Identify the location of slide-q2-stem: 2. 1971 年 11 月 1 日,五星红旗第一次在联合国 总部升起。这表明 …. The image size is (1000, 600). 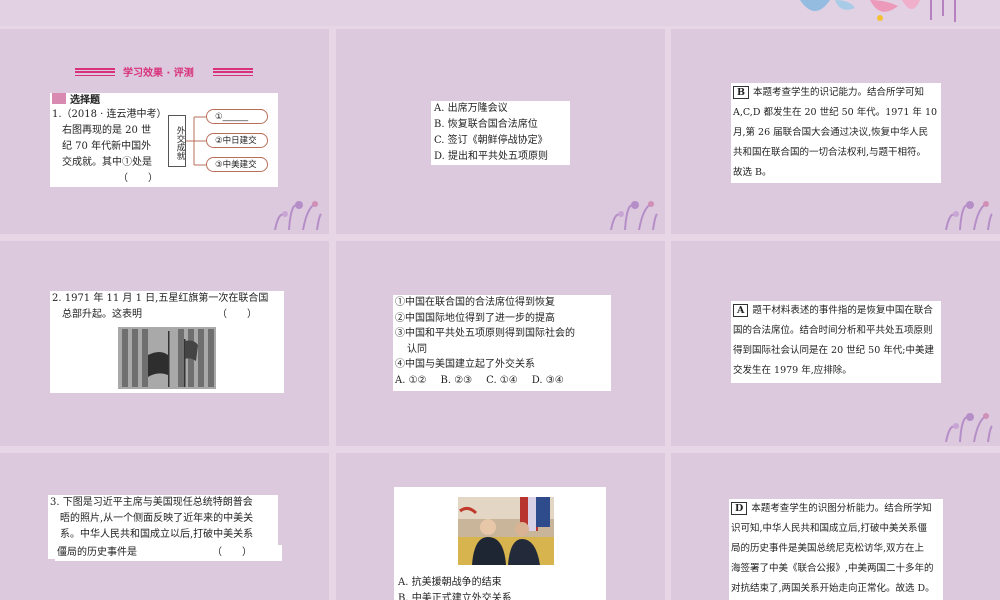
(164, 343).